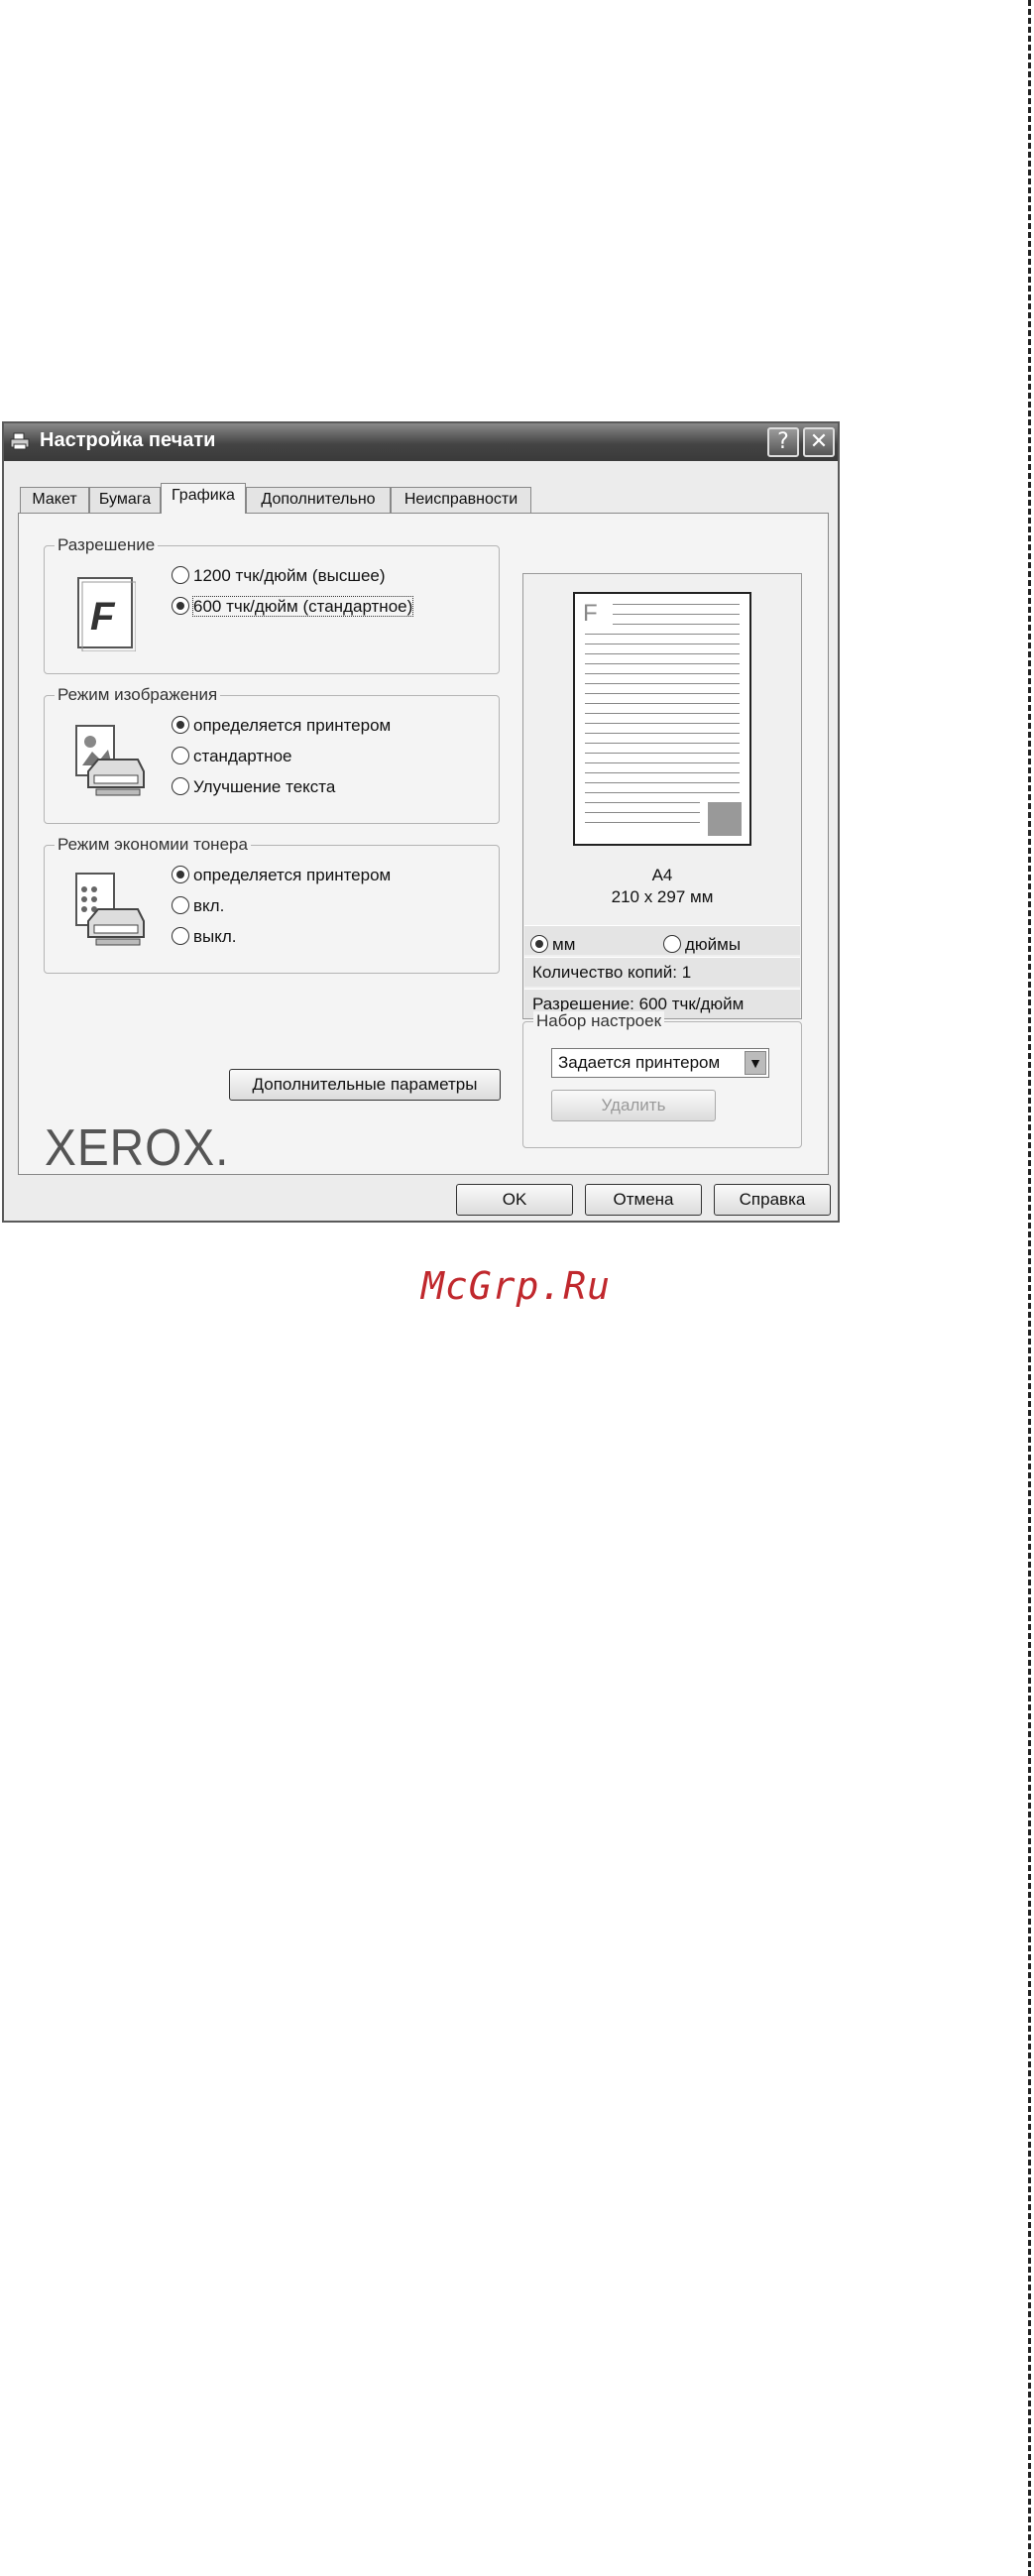  What do you see at coordinates (662, 897) in the screenshot?
I see `paper-size: 210 x 297 мм` at bounding box center [662, 897].